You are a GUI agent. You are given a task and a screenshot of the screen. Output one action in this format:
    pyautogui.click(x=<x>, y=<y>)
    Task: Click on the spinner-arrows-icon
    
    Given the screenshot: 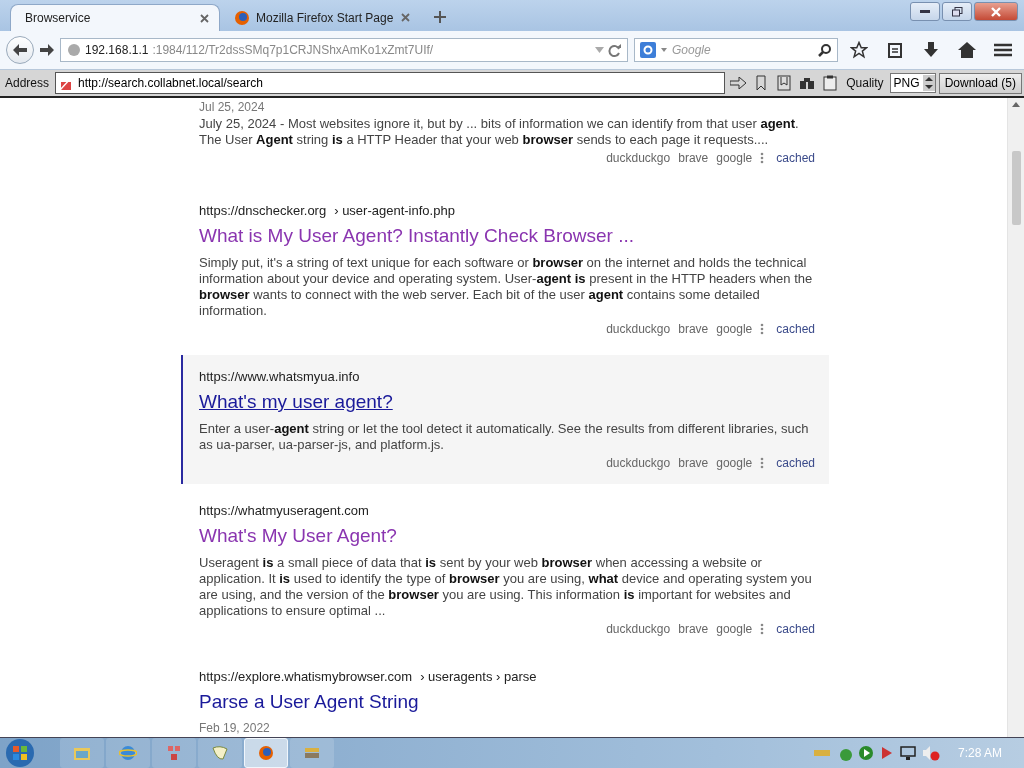 What is the action you would take?
    pyautogui.click(x=928, y=83)
    